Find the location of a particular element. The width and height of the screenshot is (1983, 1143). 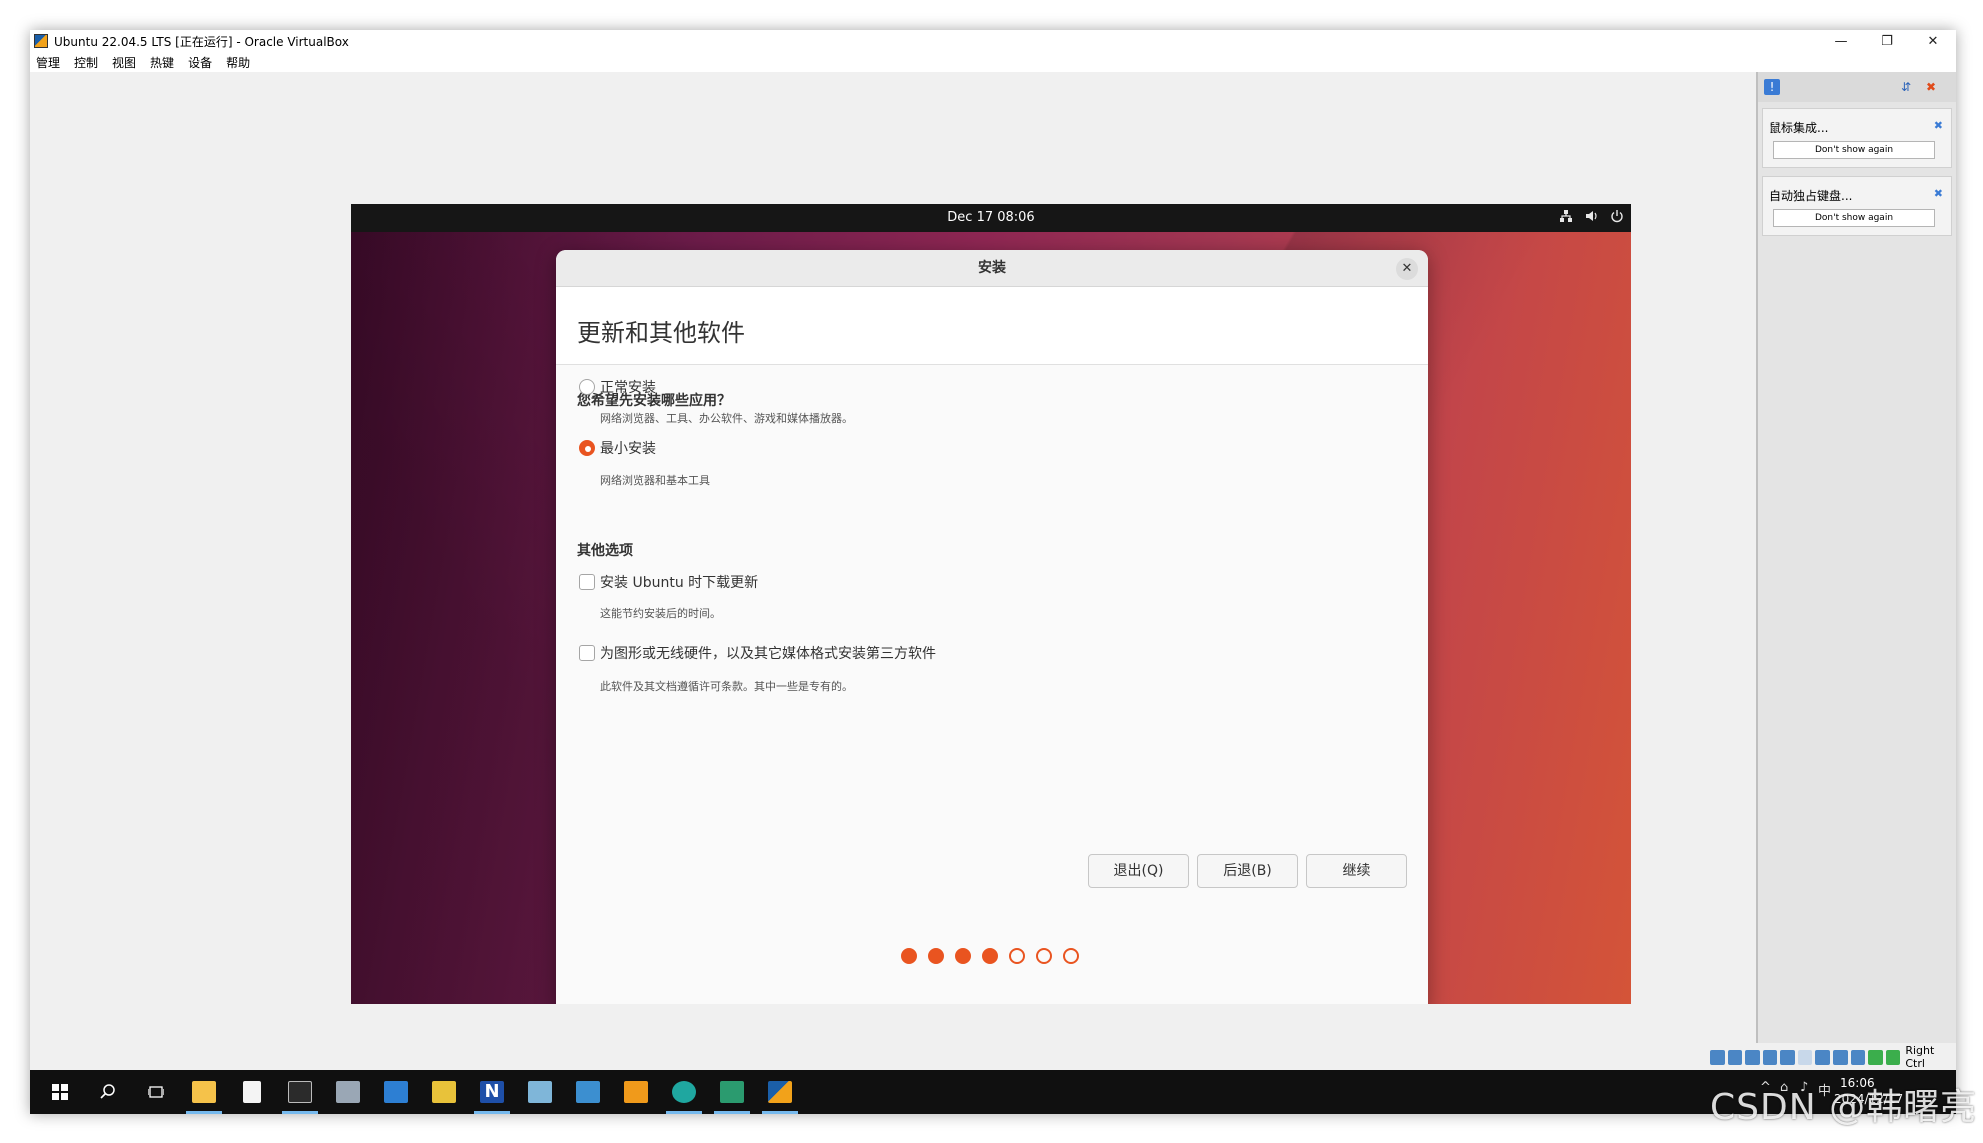

section-other-heading: 其他选项 is located at coordinates (605, 551).